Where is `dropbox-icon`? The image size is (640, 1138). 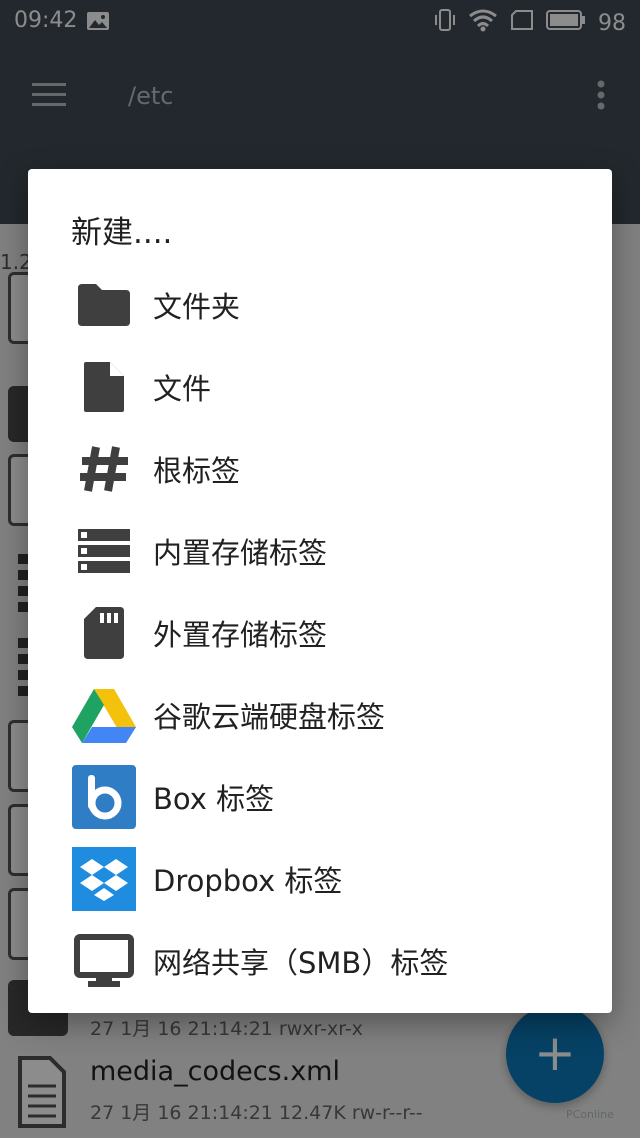 dropbox-icon is located at coordinates (104, 879).